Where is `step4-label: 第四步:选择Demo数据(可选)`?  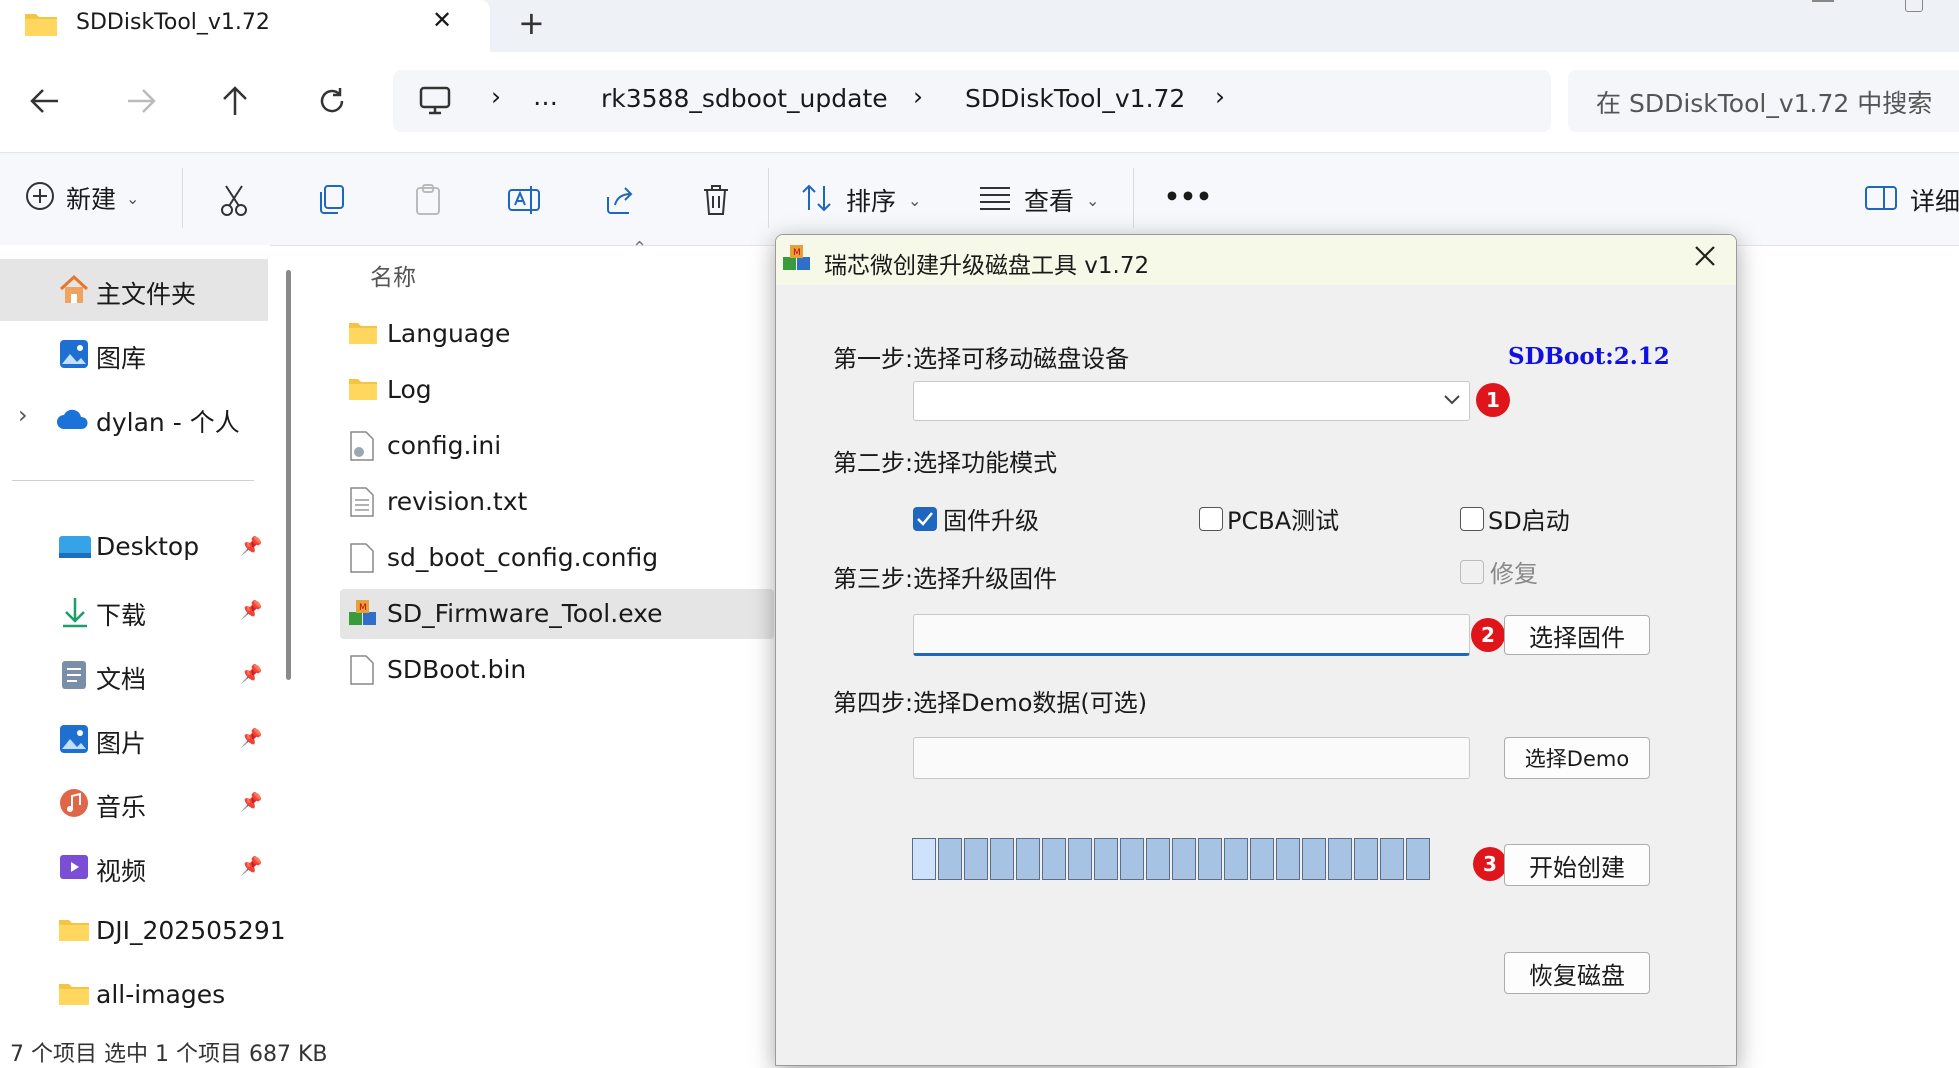 step4-label: 第四步:选择Demo数据(可选) is located at coordinates (990, 703).